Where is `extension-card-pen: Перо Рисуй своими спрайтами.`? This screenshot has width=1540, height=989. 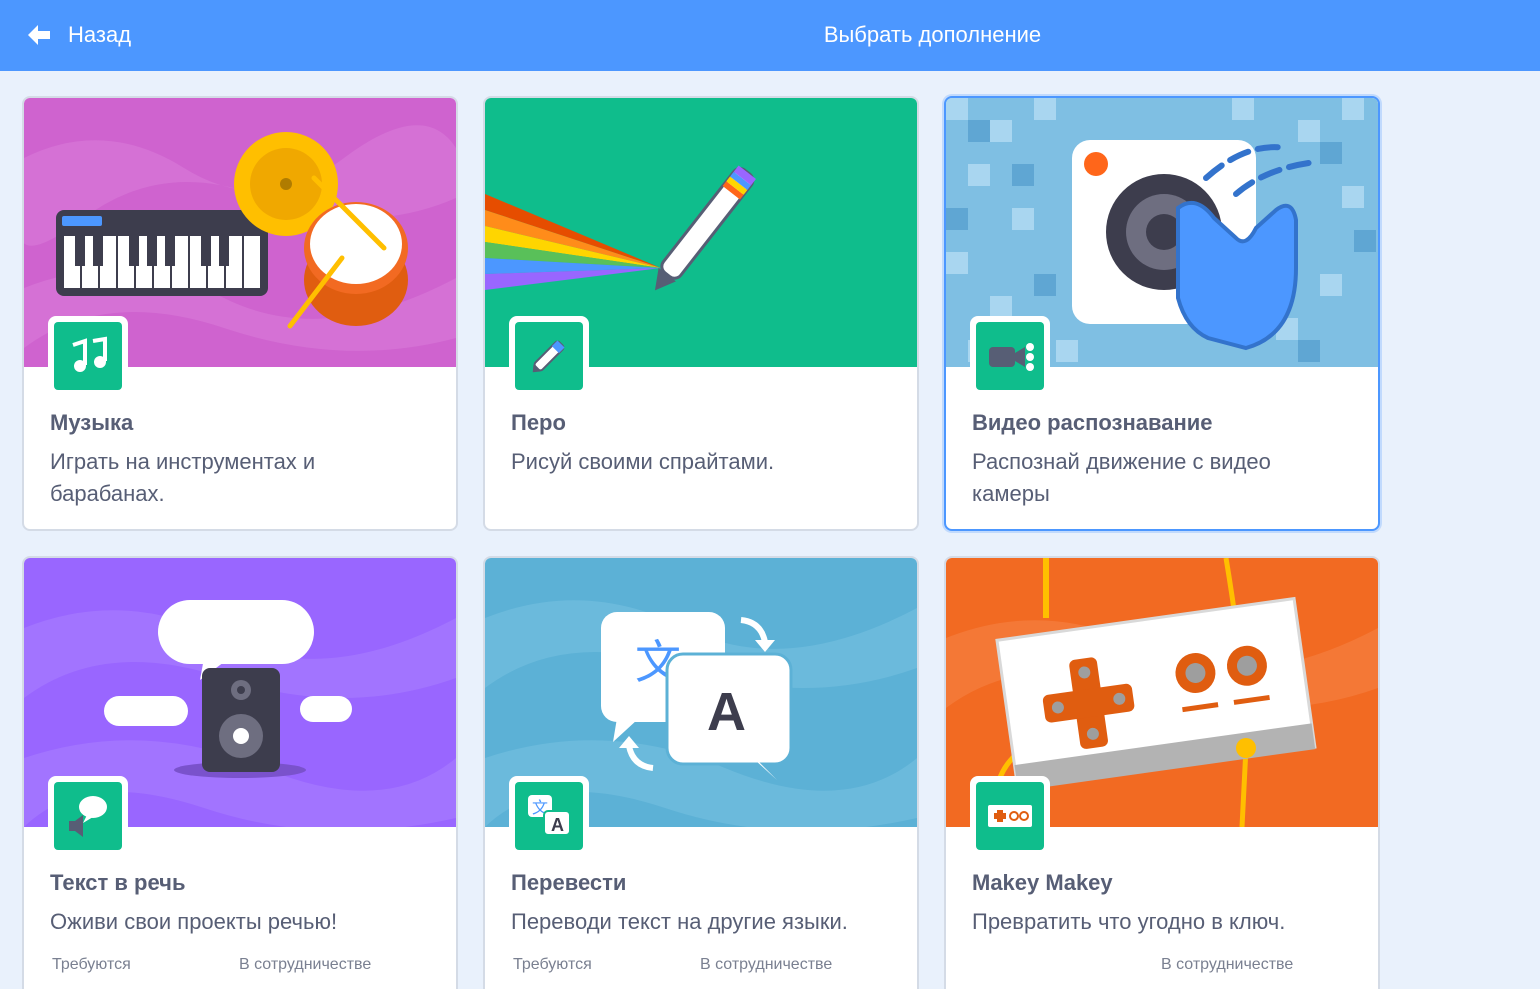 extension-card-pen: Перо Рисуй своими спрайтами. is located at coordinates (701, 313).